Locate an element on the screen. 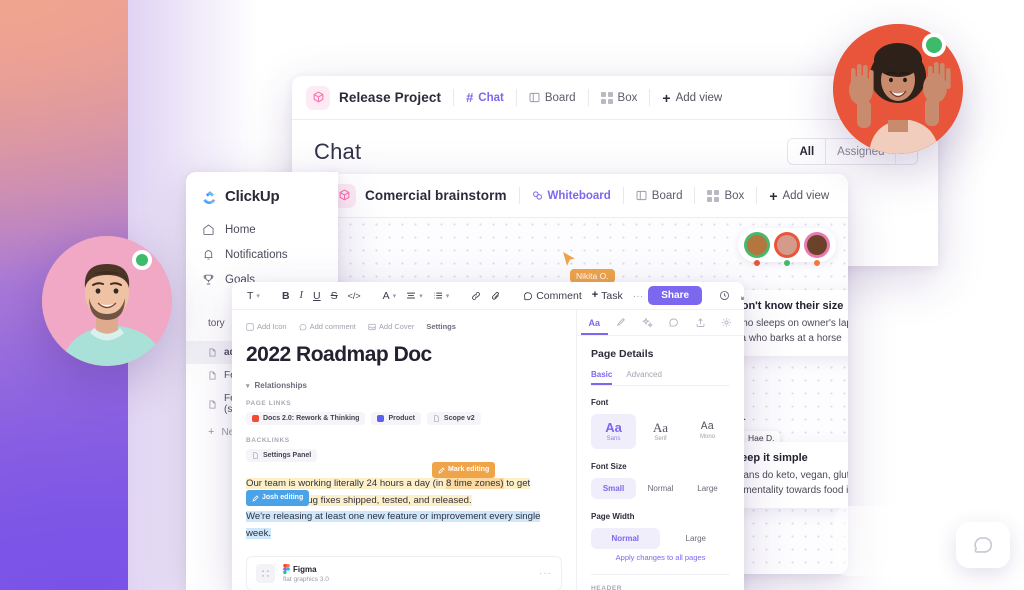  pencil-icon is located at coordinates (255, 497).